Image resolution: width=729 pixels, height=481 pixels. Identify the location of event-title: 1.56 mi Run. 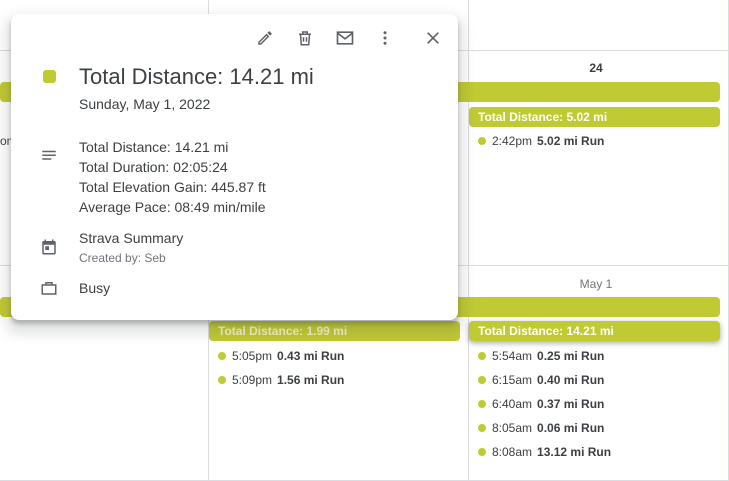
(311, 380).